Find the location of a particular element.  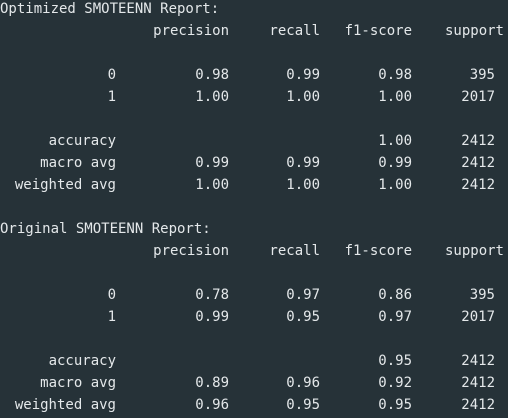

recall-value: 0.96 is located at coordinates (303, 383).